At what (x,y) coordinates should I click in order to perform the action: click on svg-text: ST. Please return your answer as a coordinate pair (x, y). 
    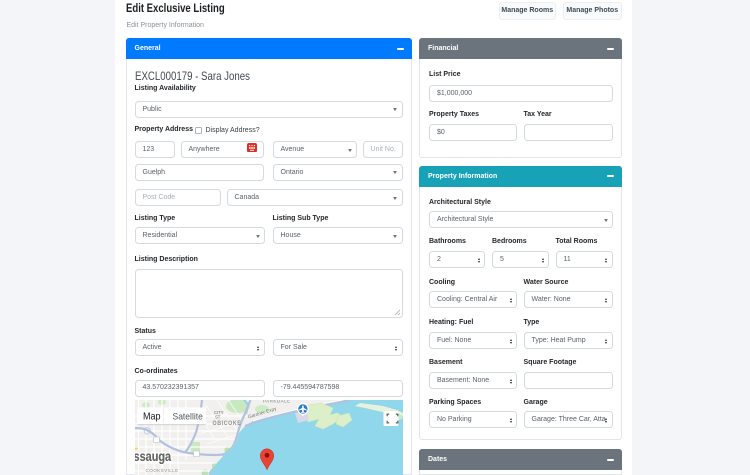
    Looking at the image, I should click on (218, 417).